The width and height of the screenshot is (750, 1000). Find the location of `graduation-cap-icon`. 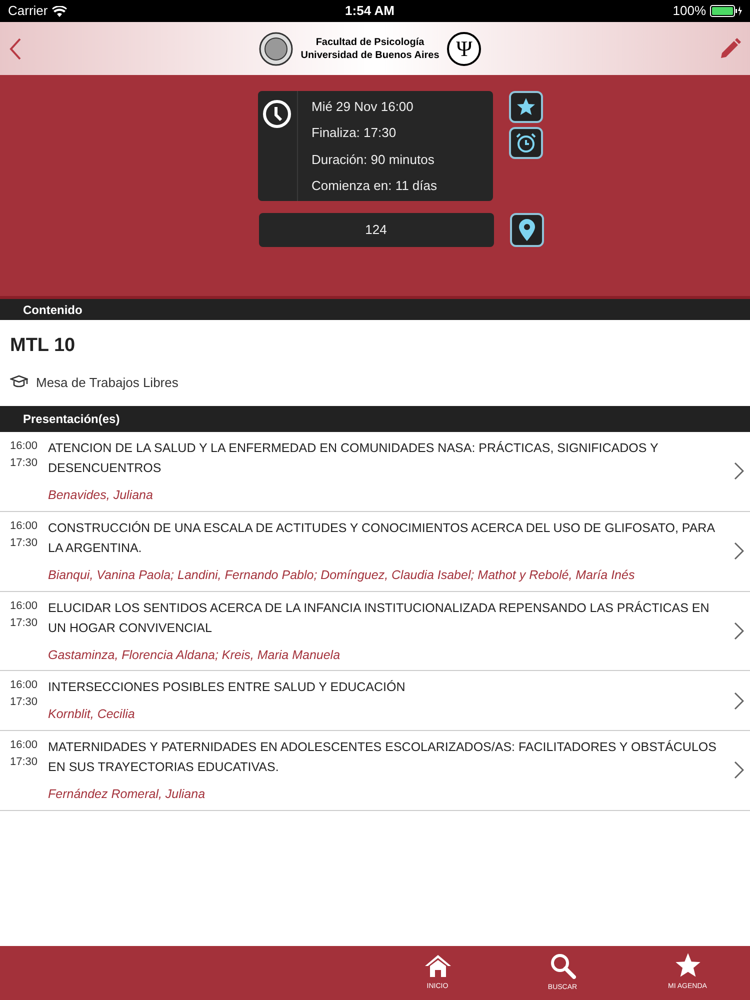

graduation-cap-icon is located at coordinates (19, 382).